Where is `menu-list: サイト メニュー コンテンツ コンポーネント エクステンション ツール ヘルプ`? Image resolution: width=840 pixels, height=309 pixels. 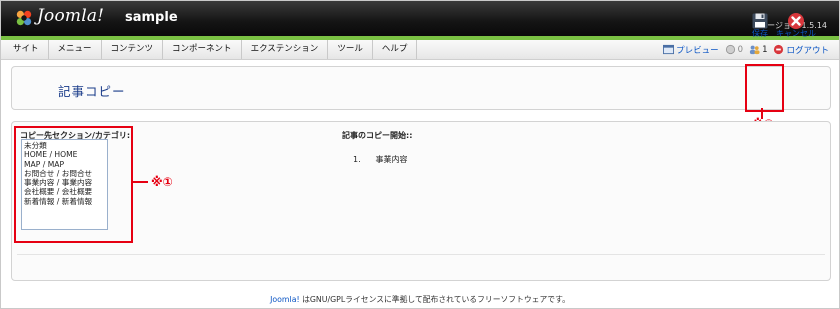 menu-list: サイト メニュー コンテンツ コンポーネント エクステンション ツール ヘルプ is located at coordinates (211, 49).